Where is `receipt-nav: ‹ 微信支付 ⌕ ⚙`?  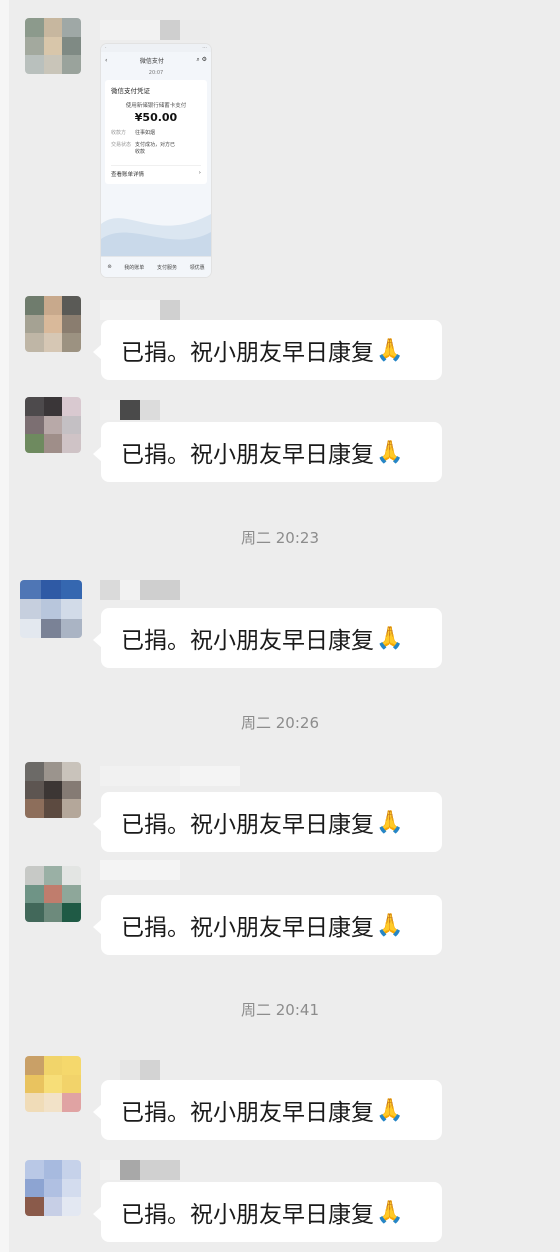
receipt-nav: ‹ 微信支付 ⌕ ⚙ is located at coordinates (156, 60).